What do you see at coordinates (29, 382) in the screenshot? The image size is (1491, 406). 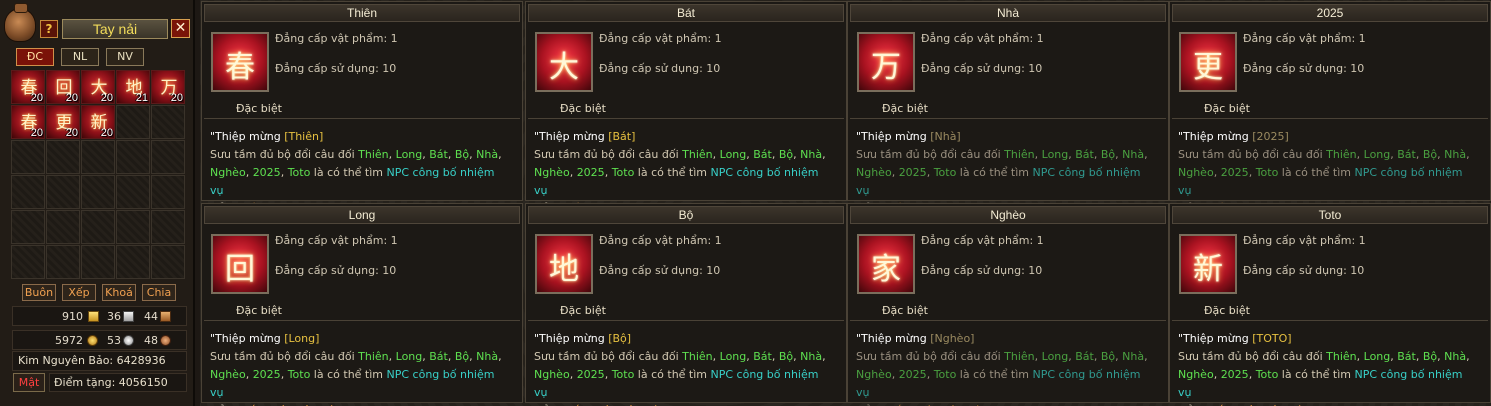 I see `mat-button: Mật` at bounding box center [29, 382].